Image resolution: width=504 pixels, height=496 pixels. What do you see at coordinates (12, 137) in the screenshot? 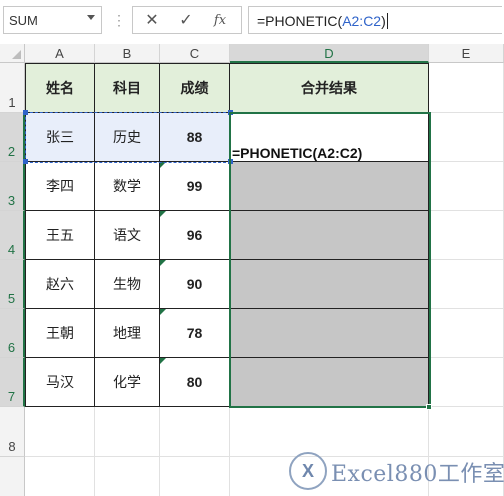
I see `row-header-2: 2` at bounding box center [12, 137].